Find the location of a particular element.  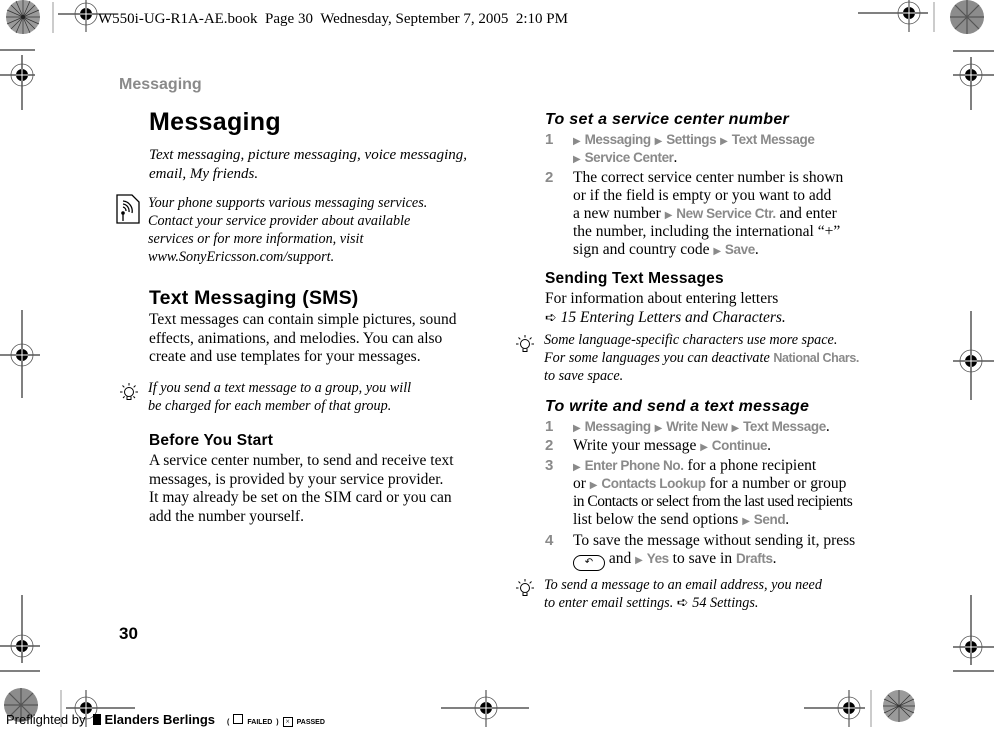

color-bar-starburst-top-left is located at coordinates (23, 17).